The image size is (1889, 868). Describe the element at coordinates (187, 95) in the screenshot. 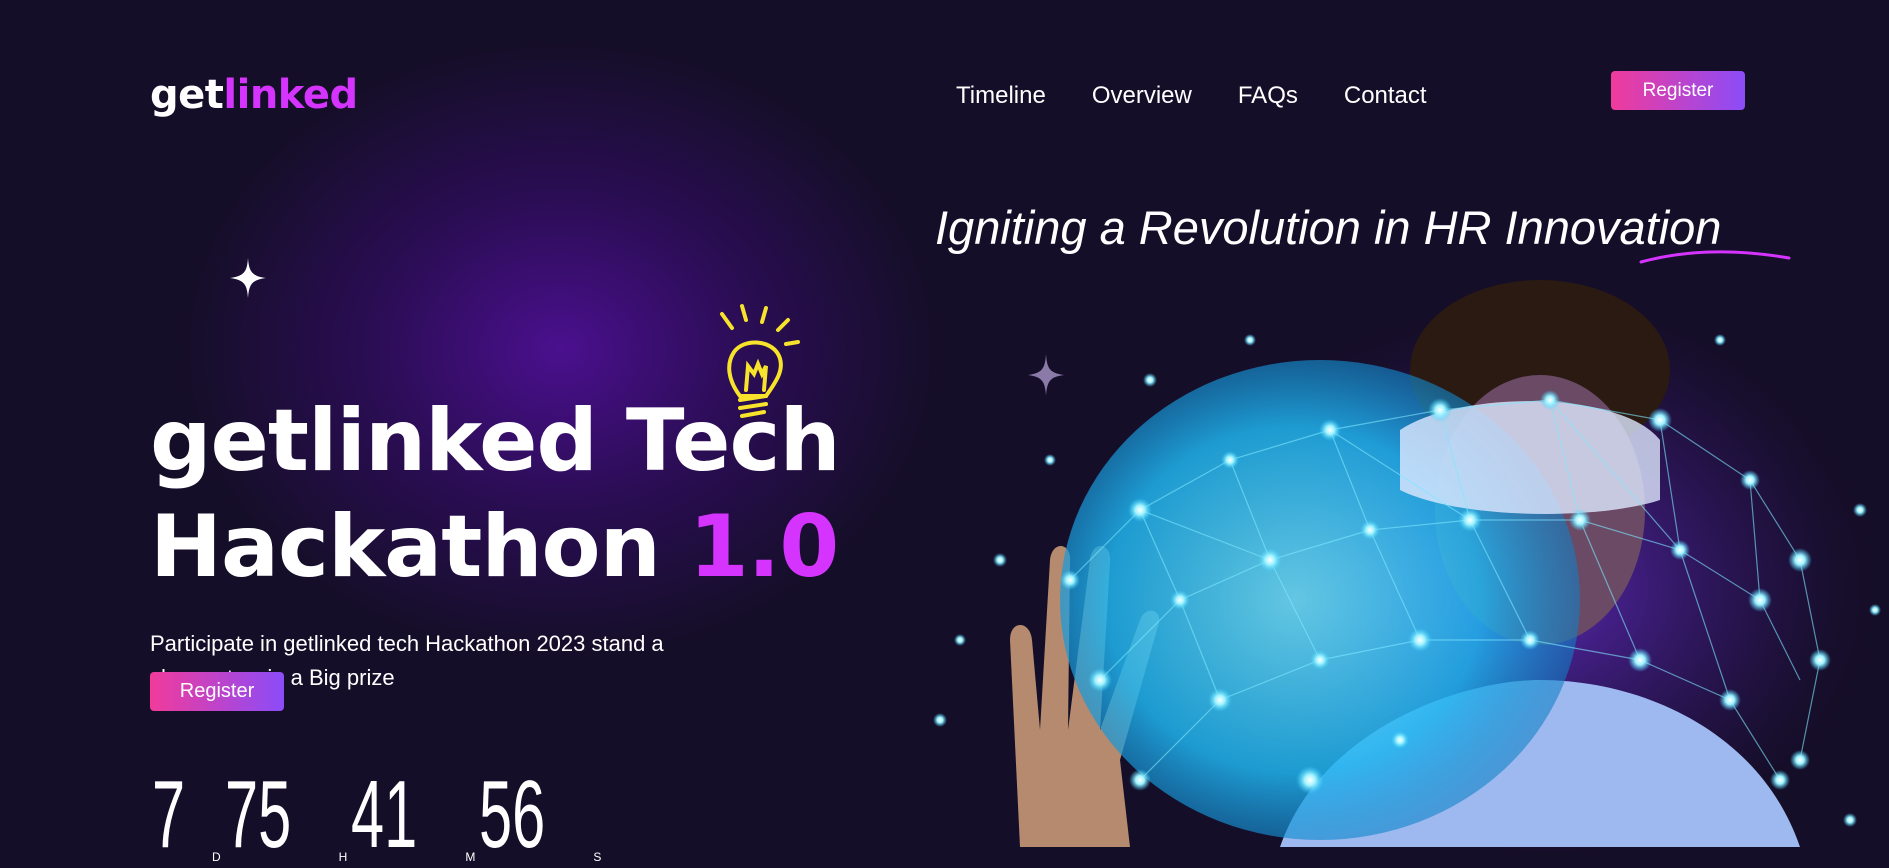

I see `logo-text-get: get` at that location.